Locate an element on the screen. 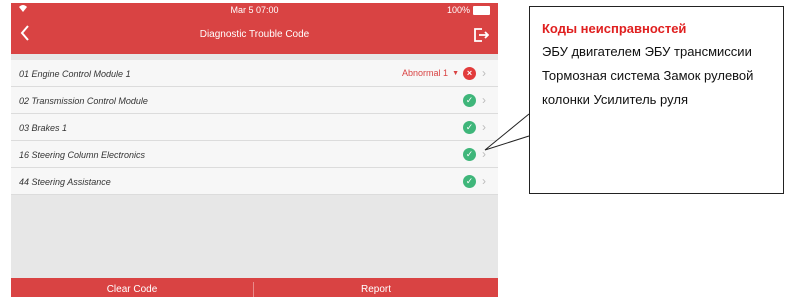 The width and height of the screenshot is (786, 299). callout-title: Коды неисправностей is located at coordinates (614, 28).